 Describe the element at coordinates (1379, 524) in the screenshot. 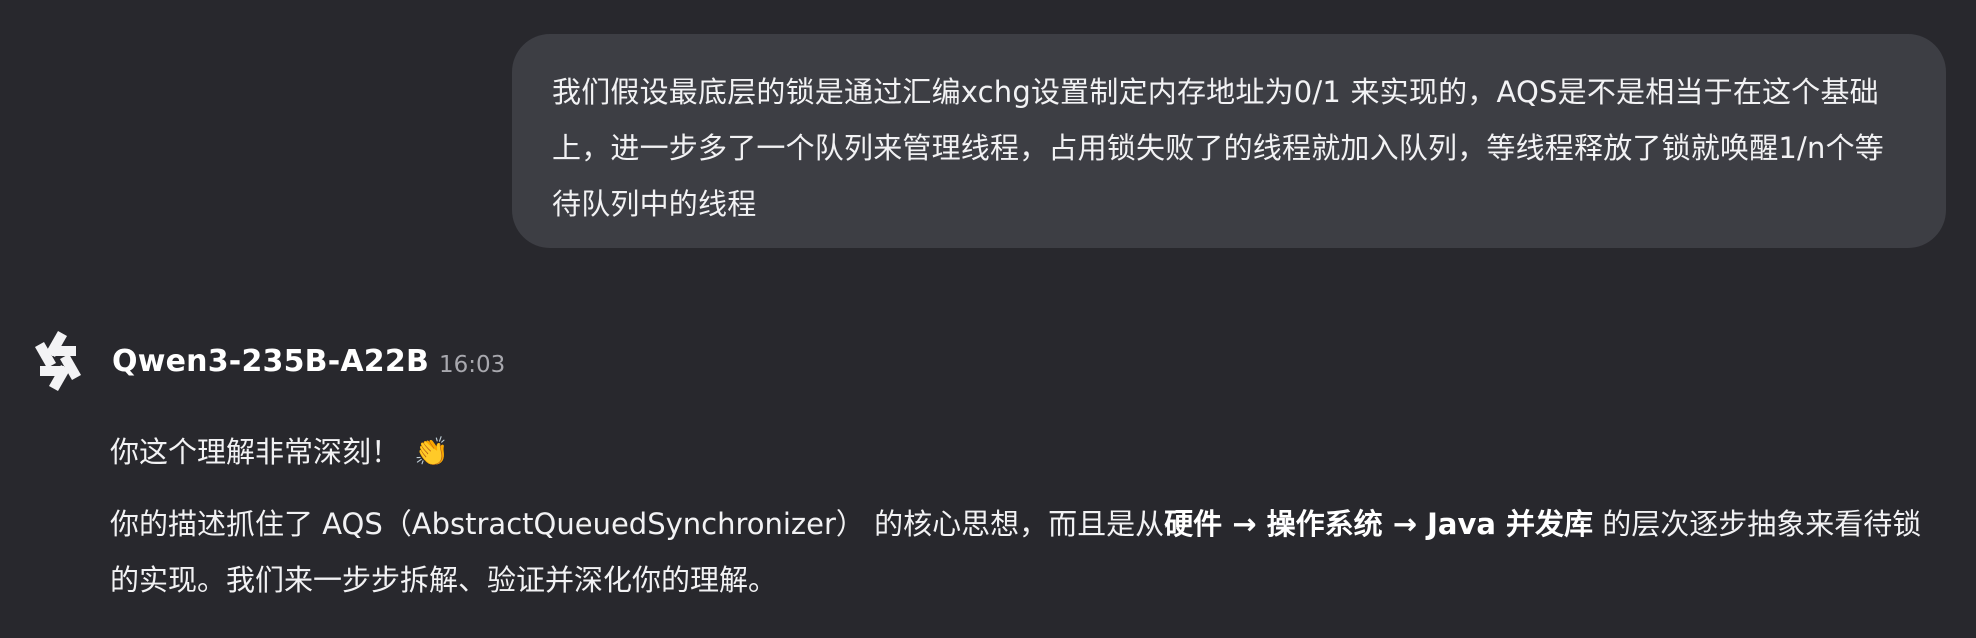

I see `paragraph-2-bold-hierarchy: 硬件 → 操作系统 → Java 并发库` at that location.